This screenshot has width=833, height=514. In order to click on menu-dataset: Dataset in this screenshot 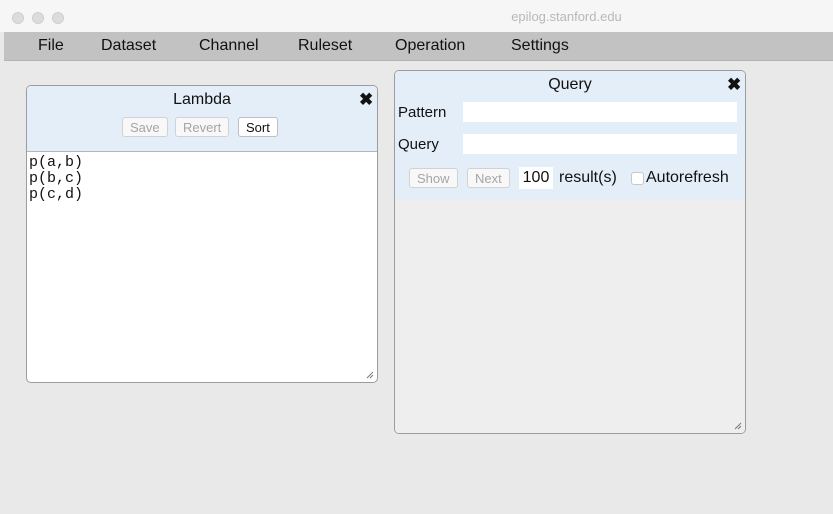, I will do `click(128, 46)`.